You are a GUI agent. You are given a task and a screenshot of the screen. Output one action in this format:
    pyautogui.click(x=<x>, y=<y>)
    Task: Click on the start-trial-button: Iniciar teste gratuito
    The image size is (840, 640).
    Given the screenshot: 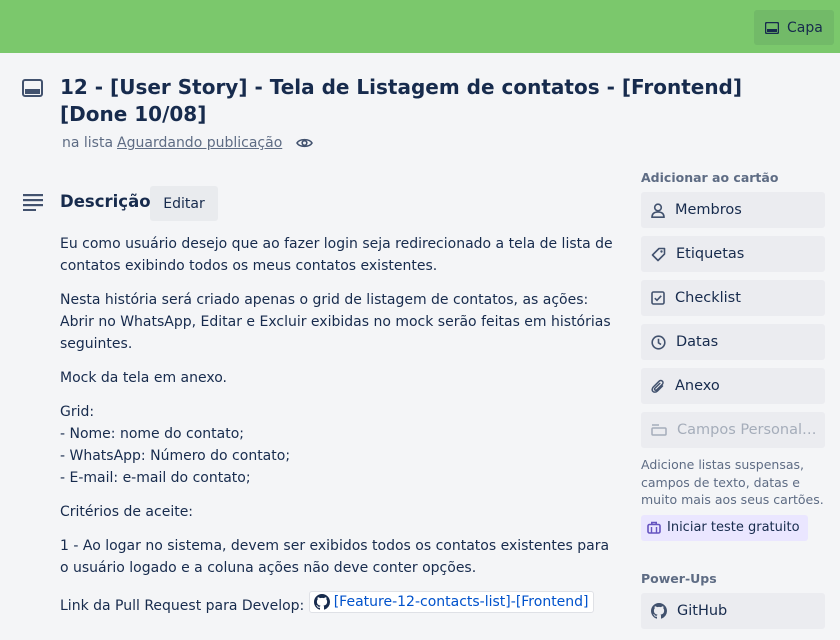 What is the action you would take?
    pyautogui.click(x=724, y=527)
    